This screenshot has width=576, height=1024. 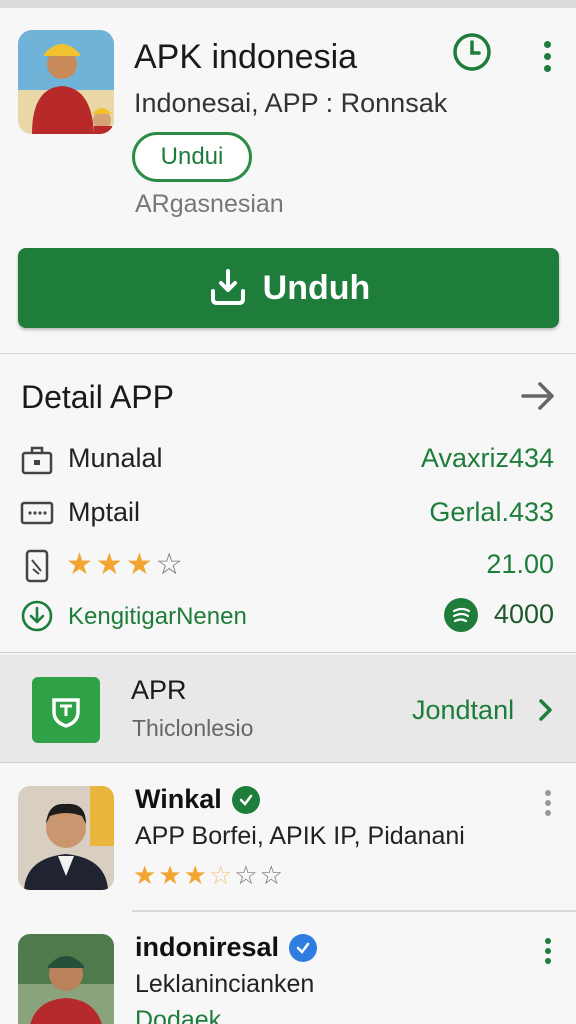 I want to click on download-circle-icon, so click(x=37, y=615).